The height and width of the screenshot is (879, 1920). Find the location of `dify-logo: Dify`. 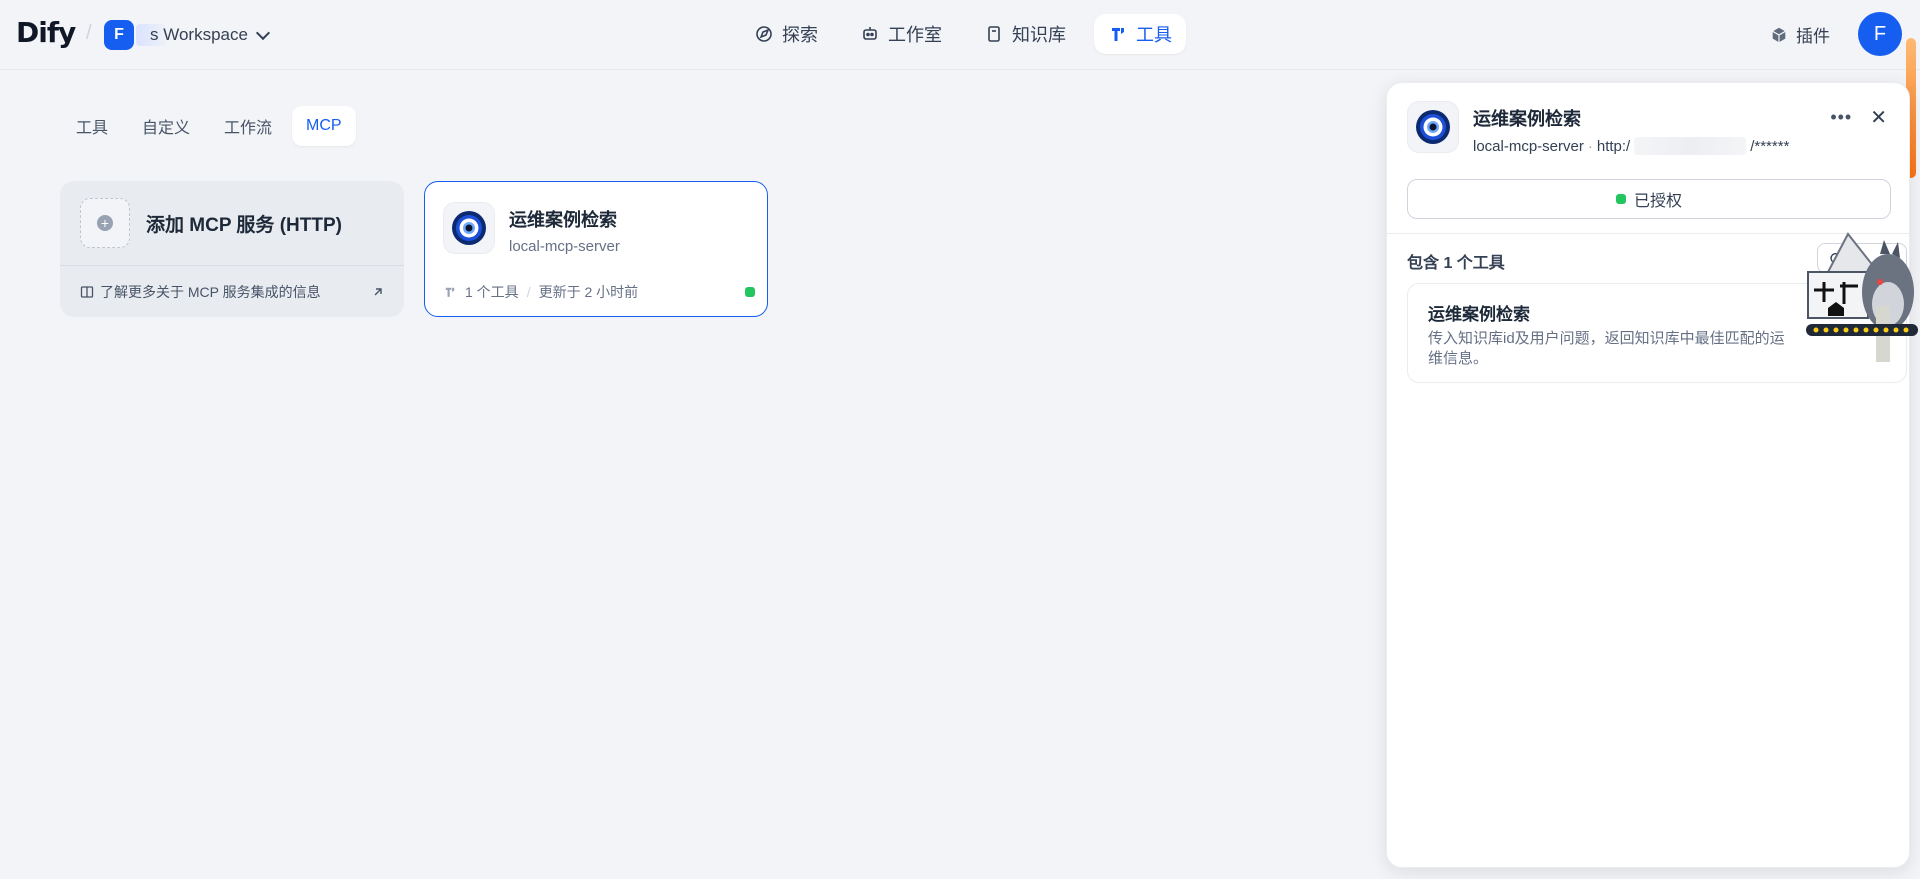

dify-logo: Dify is located at coordinates (46, 32).